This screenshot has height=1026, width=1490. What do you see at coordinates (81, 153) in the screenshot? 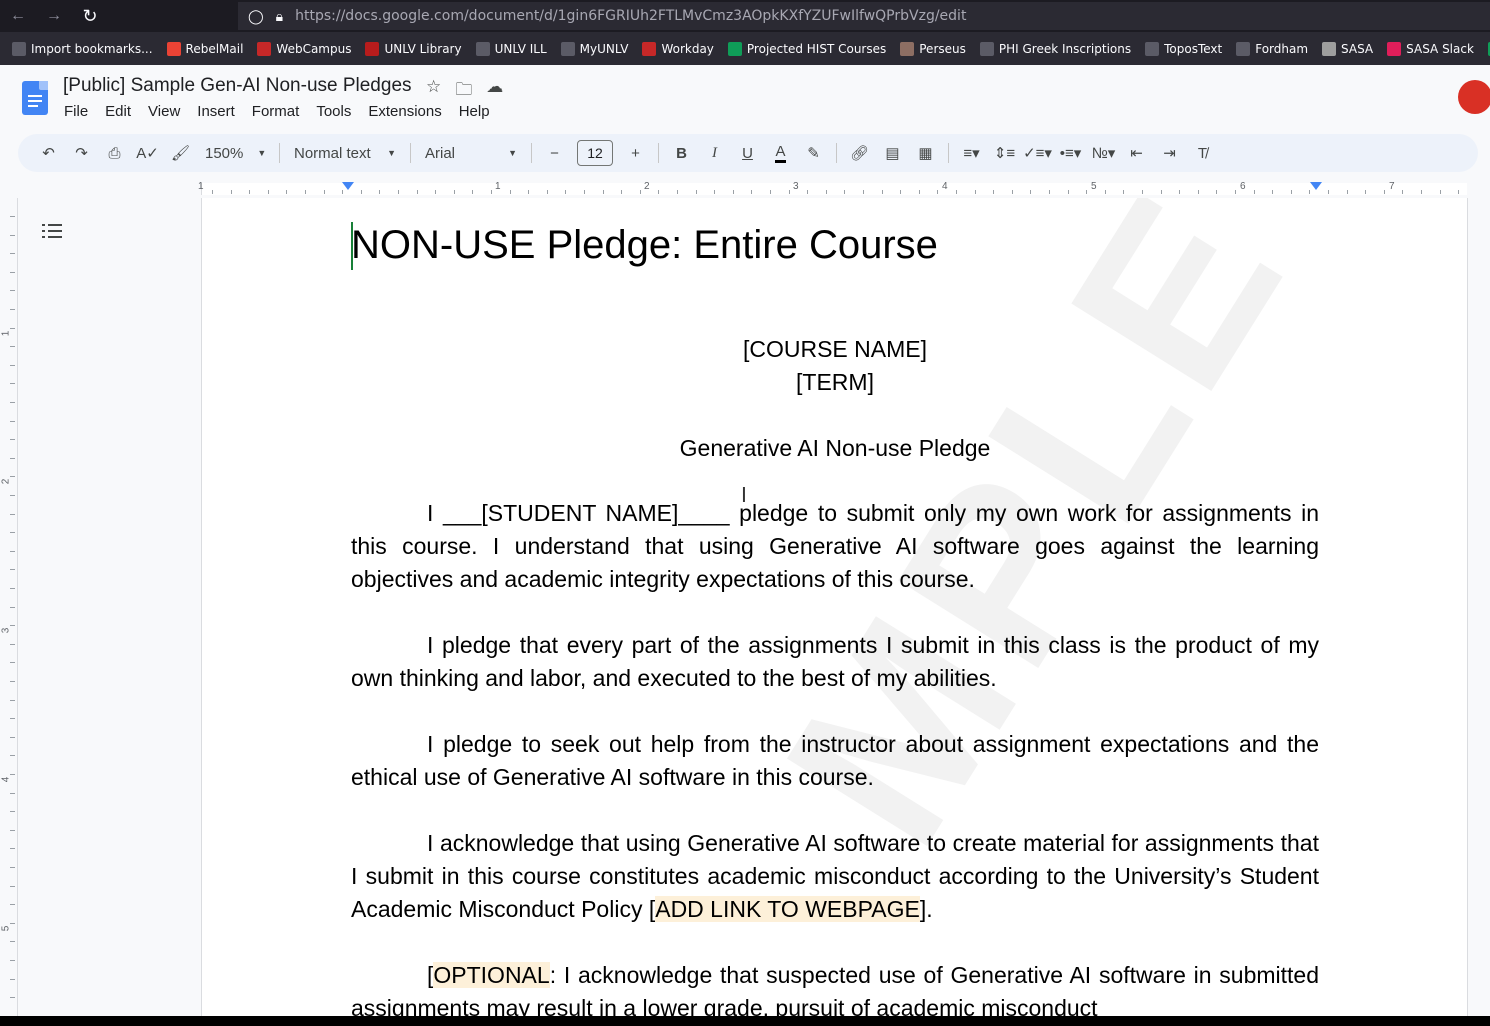
I see `redo-icon: ↷` at bounding box center [81, 153].